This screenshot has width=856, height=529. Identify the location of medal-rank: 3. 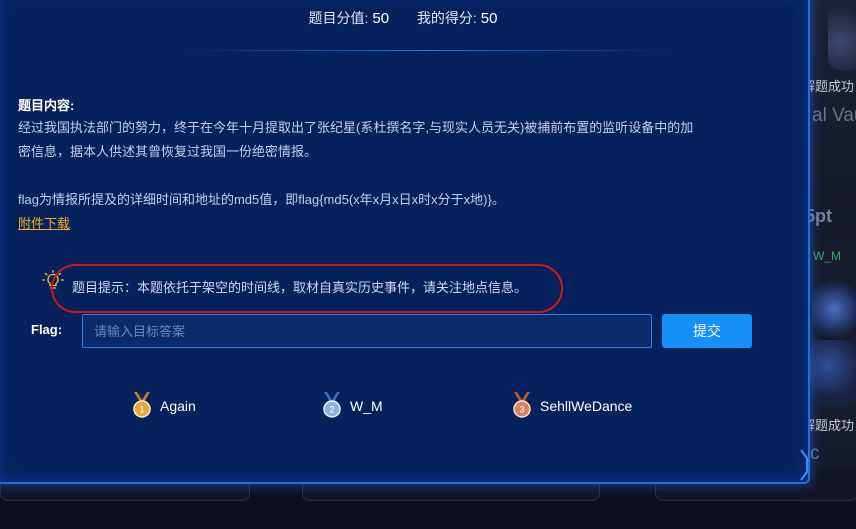
(521, 410).